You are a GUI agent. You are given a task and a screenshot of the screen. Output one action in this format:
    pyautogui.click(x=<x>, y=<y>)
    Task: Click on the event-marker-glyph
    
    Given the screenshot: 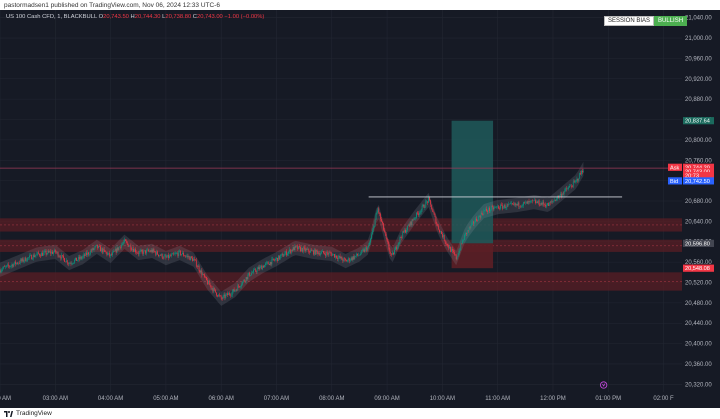 What is the action you would take?
    pyautogui.click(x=604, y=385)
    